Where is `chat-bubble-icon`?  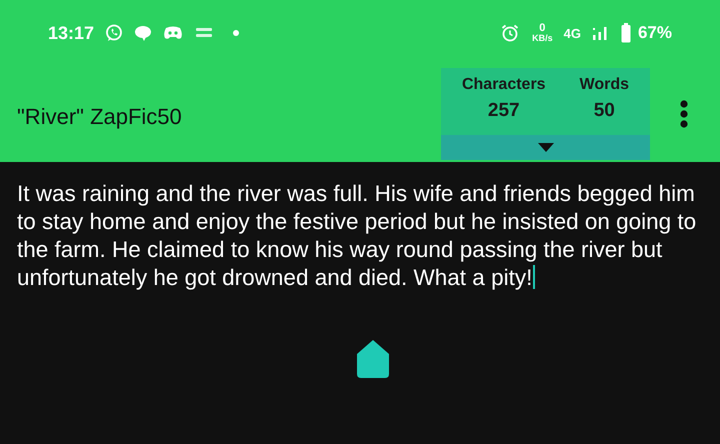
chat-bubble-icon is located at coordinates (114, 33).